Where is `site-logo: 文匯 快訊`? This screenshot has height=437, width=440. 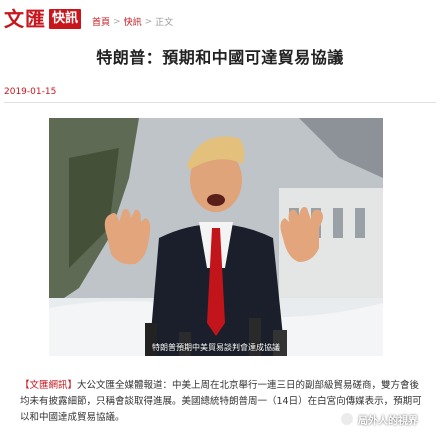
site-logo: 文匯 快訊 is located at coordinates (43, 19).